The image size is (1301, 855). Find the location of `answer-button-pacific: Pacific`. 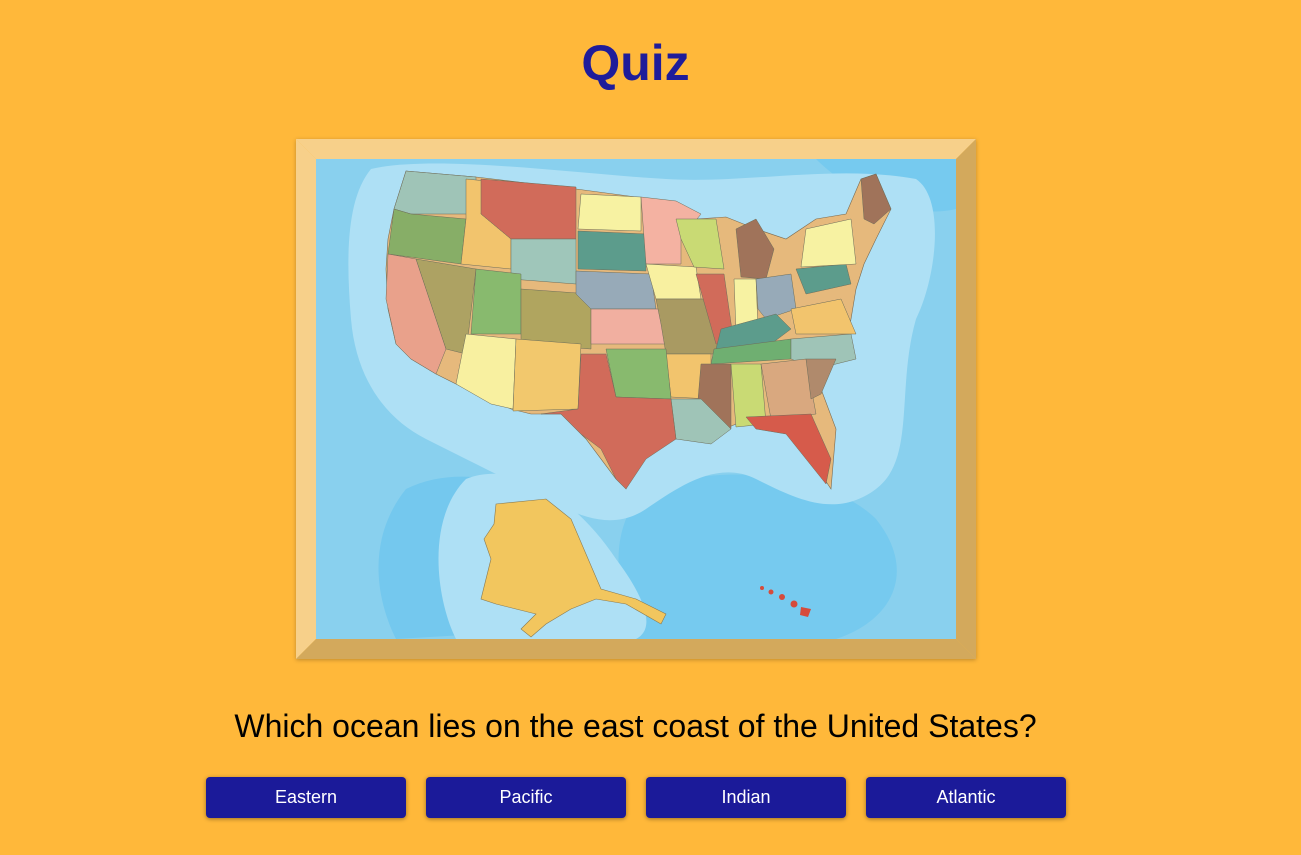

answer-button-pacific: Pacific is located at coordinates (526, 797).